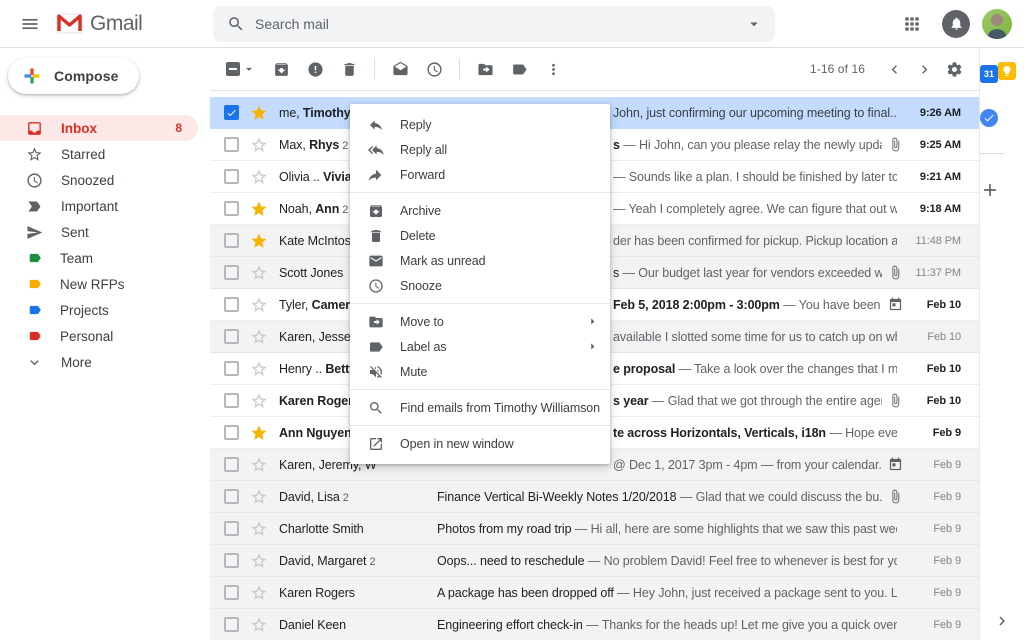 The height and width of the screenshot is (640, 1024). What do you see at coordinates (480, 407) in the screenshot?
I see `menu-item-find-emails-from-timothy-williamson: Find emails from Timothy Williamson` at bounding box center [480, 407].